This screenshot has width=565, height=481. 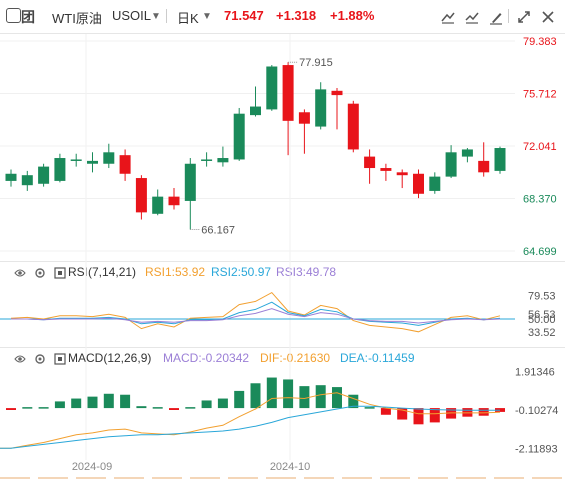 I want to click on high-annotation: 77.915, so click(x=316, y=63).